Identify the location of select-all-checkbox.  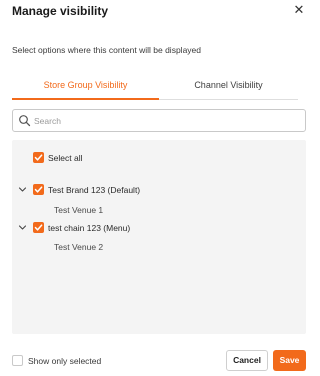
(38, 157).